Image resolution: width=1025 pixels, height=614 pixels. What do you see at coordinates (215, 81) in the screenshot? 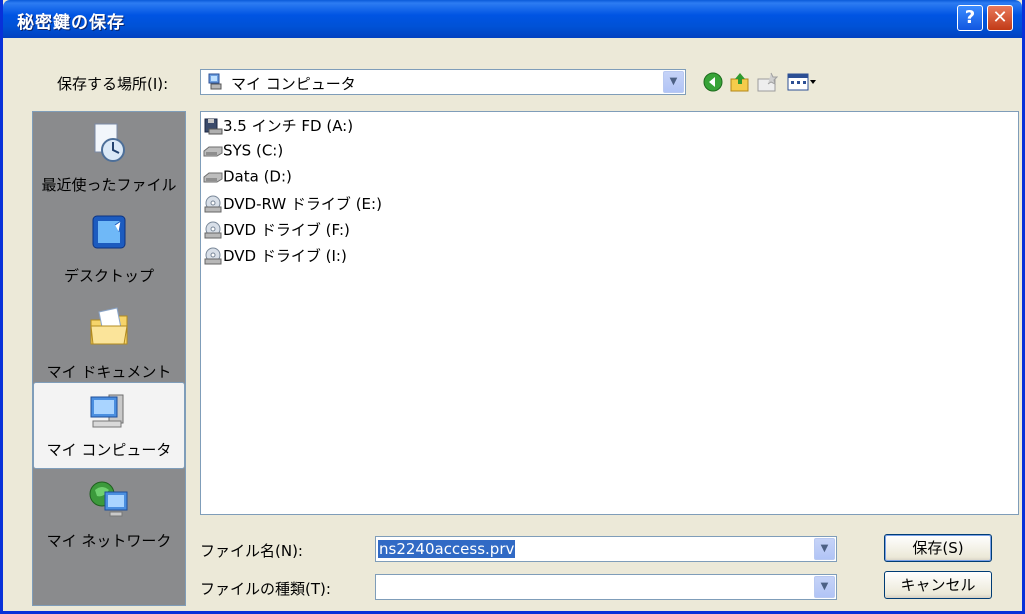
I see `my-computer-small-icon` at bounding box center [215, 81].